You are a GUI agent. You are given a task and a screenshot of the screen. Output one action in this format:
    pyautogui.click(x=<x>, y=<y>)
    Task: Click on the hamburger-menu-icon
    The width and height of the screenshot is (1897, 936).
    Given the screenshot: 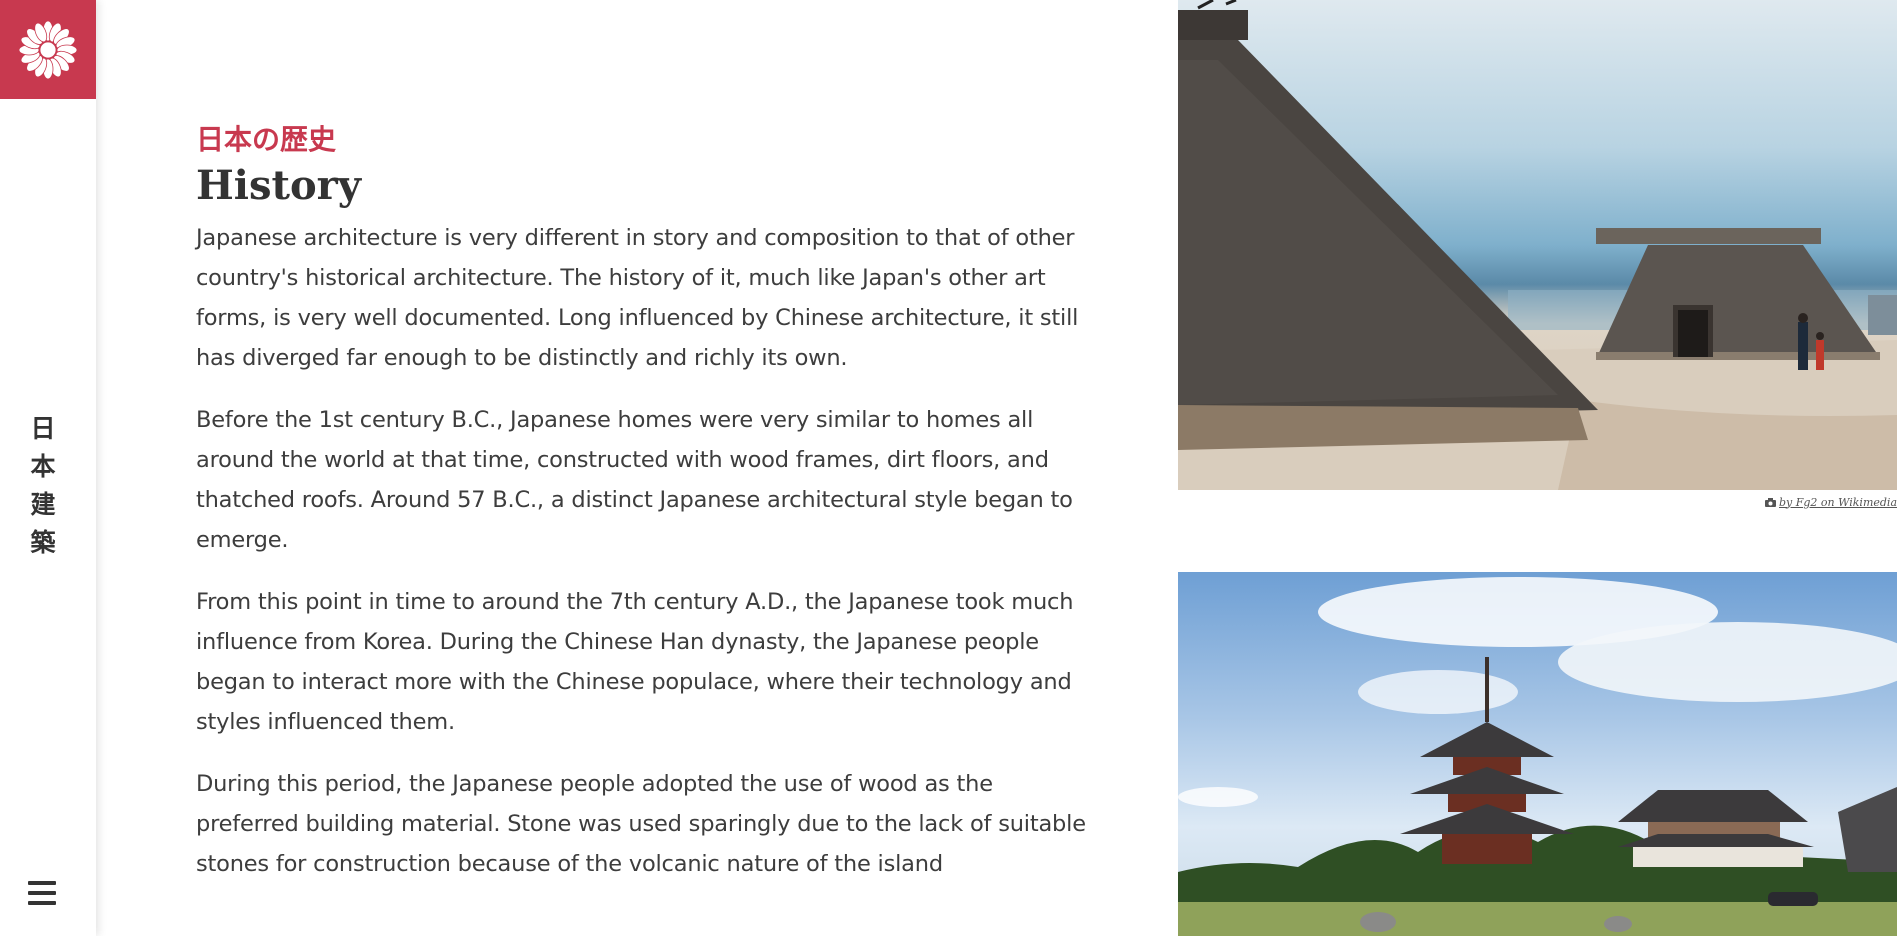 What is the action you would take?
    pyautogui.click(x=42, y=893)
    